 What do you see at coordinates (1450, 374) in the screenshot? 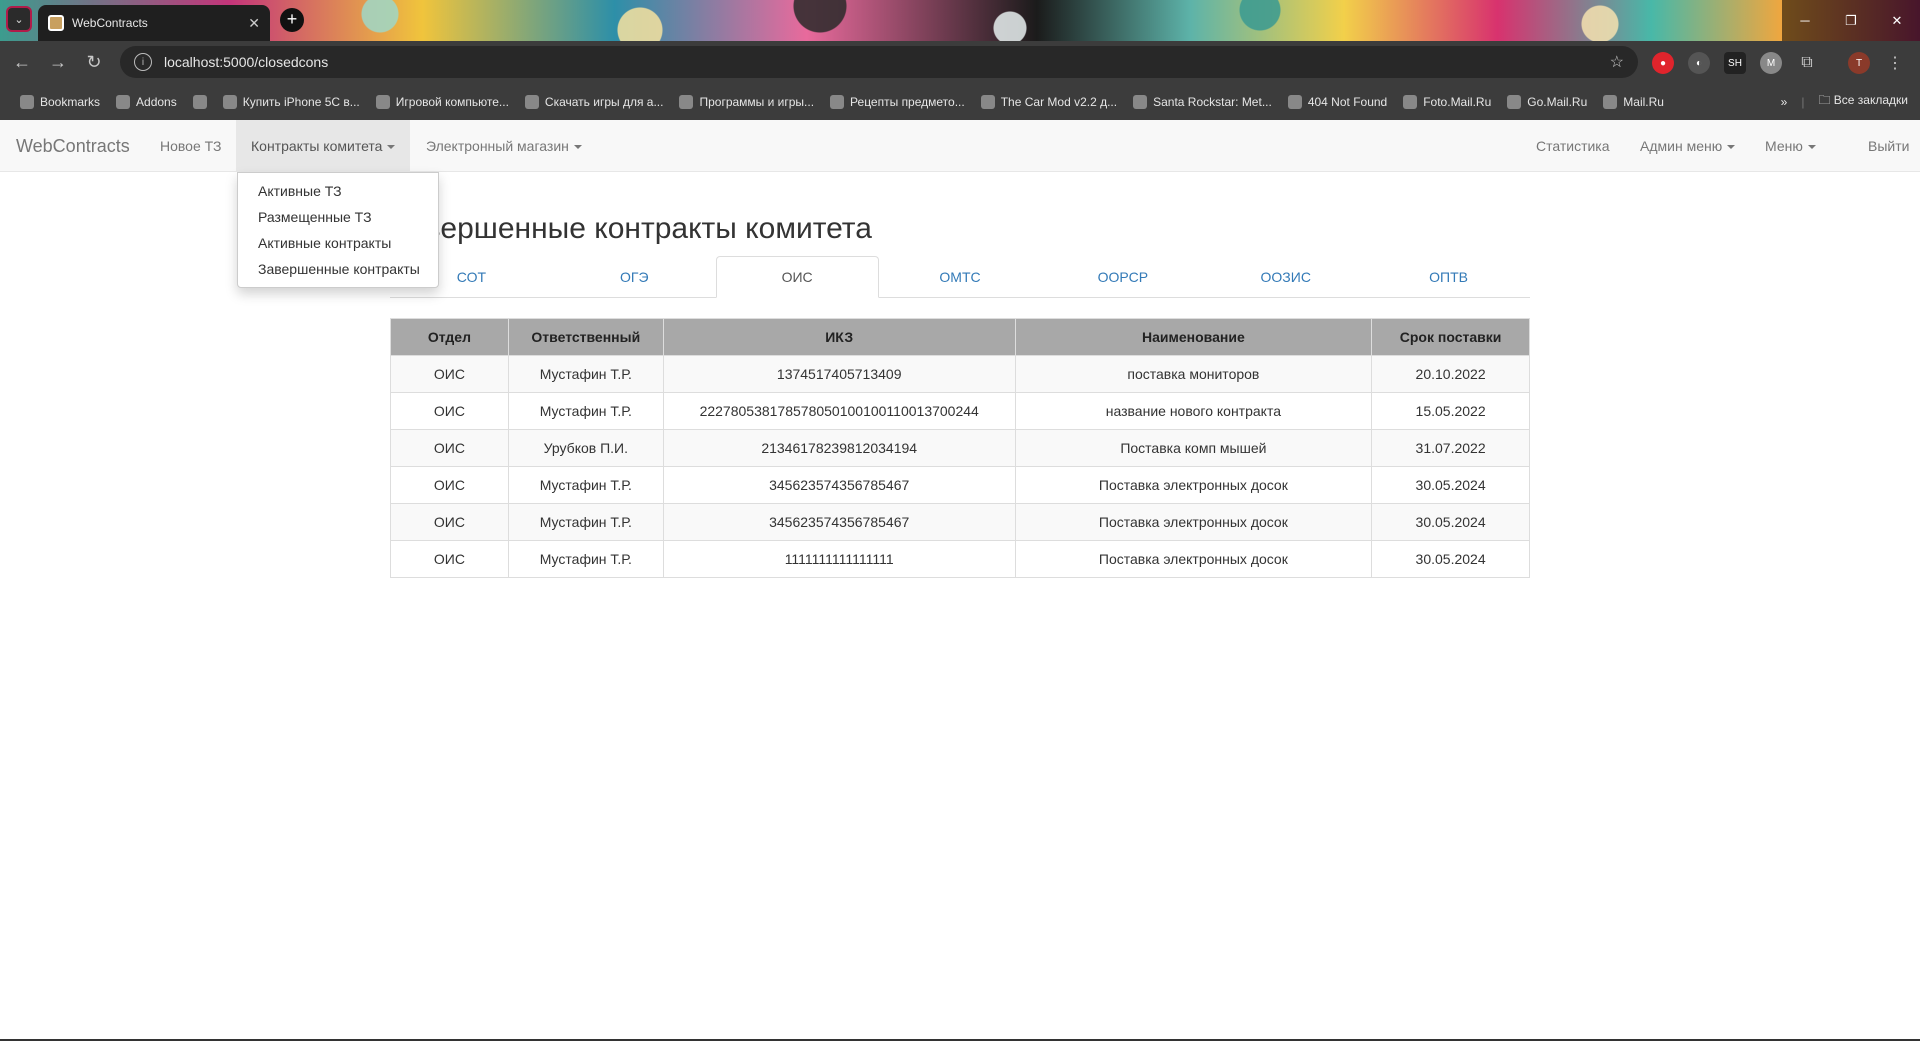
I see `table-cell: 20.10.2022` at bounding box center [1450, 374].